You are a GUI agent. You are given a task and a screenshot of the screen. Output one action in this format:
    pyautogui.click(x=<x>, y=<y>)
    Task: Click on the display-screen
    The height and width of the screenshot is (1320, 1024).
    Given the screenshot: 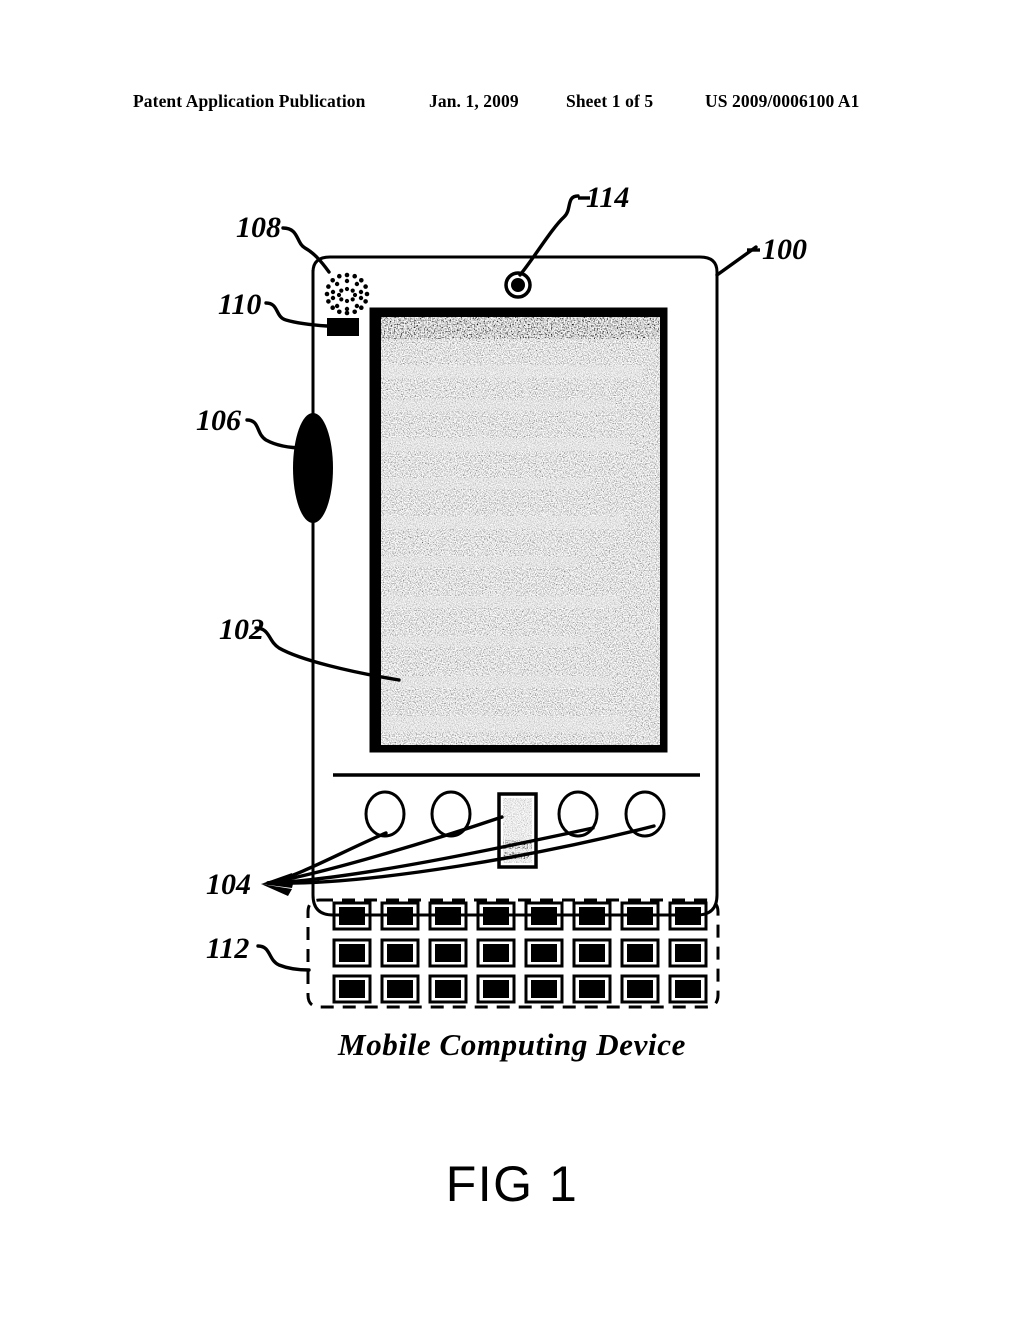 What is the action you would take?
    pyautogui.click(x=518, y=530)
    